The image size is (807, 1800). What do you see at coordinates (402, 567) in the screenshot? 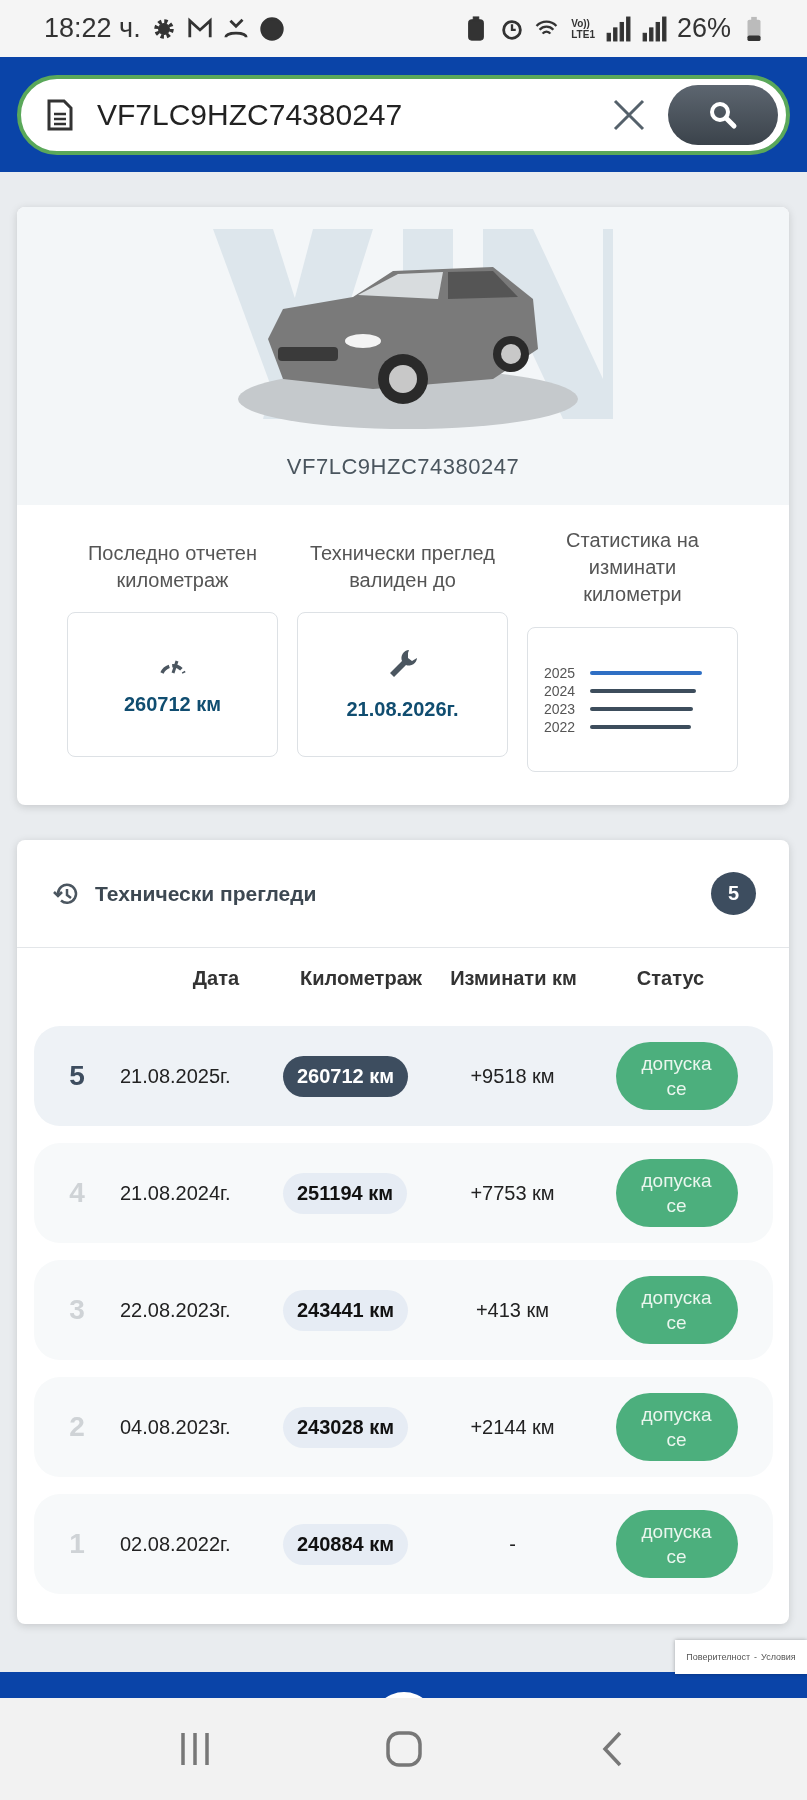
I see `stat-label: Технически преглед валиден до` at bounding box center [402, 567].